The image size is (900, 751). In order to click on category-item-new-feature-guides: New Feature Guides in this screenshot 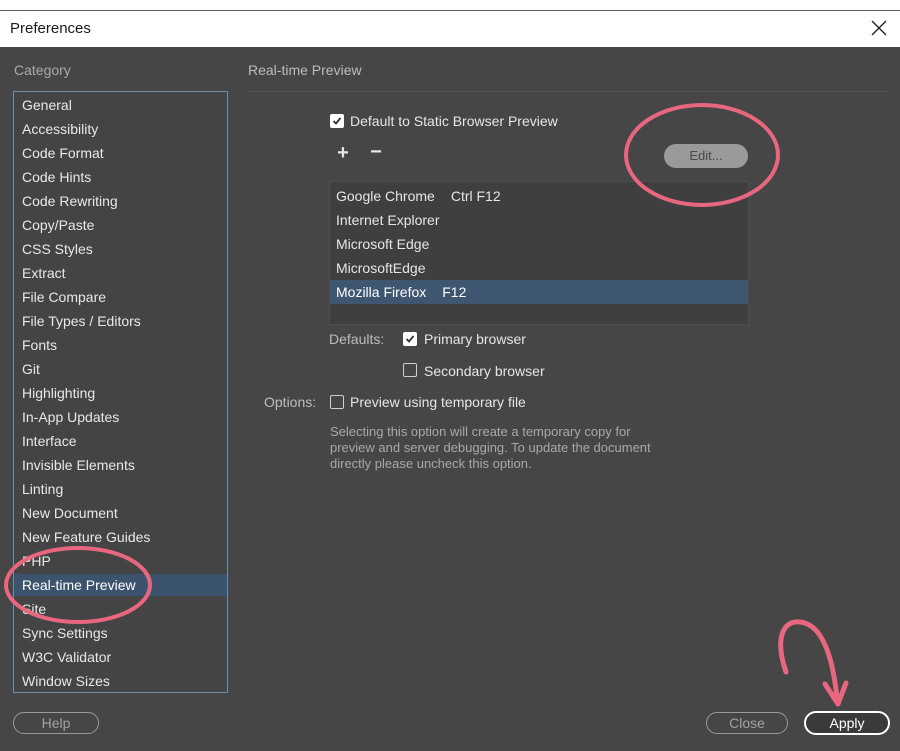, I will do `click(120, 537)`.